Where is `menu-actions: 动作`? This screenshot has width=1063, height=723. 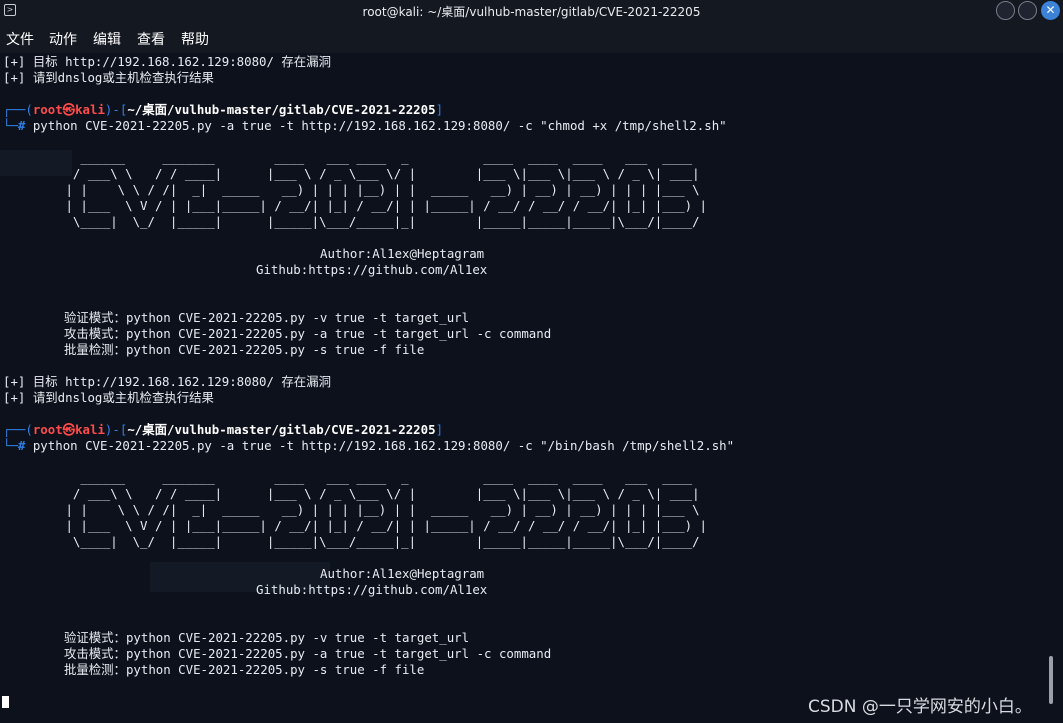
menu-actions: 动作 is located at coordinates (63, 39).